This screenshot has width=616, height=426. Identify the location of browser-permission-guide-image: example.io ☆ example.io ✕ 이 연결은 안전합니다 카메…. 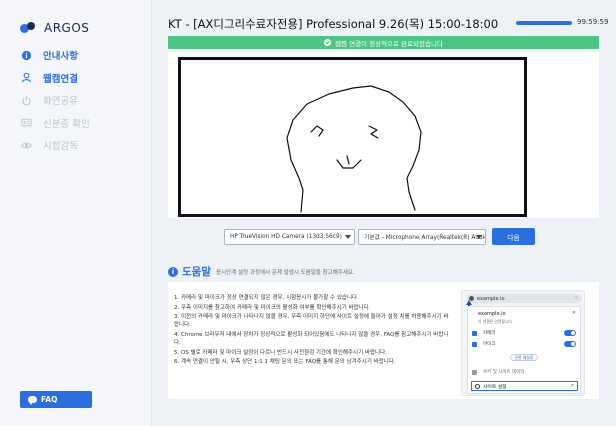
(523, 343).